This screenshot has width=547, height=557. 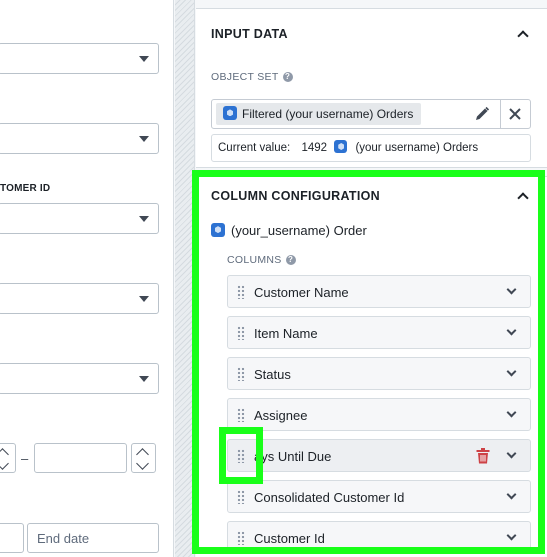 What do you see at coordinates (417, 148) in the screenshot?
I see `current-value-object: (your username) Orders` at bounding box center [417, 148].